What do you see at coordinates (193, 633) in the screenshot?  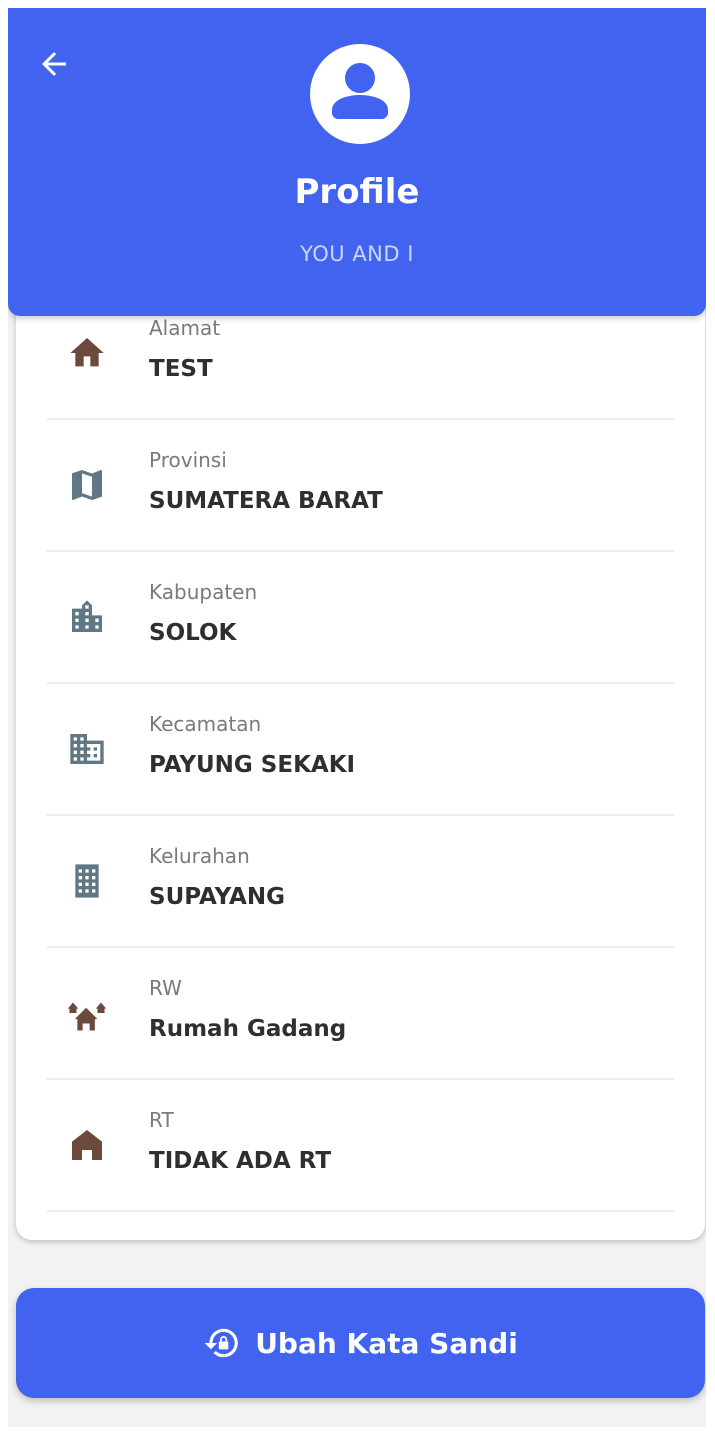 I see `field-value: SOLOK` at bounding box center [193, 633].